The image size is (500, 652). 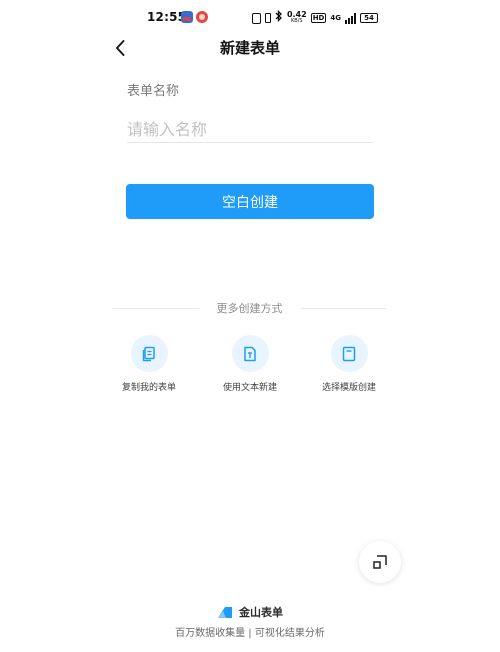 I want to click on template-icon, so click(x=349, y=353).